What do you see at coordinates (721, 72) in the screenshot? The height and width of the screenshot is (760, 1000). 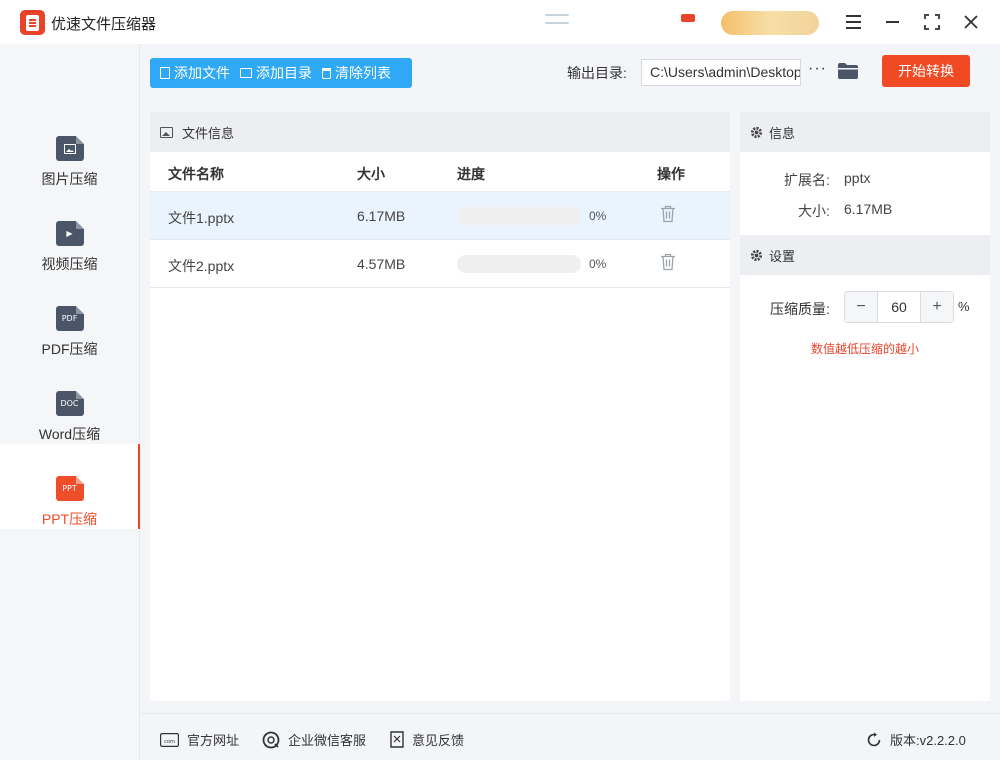 I see `output-dir-field: C:\Users\admin\Desktop` at bounding box center [721, 72].